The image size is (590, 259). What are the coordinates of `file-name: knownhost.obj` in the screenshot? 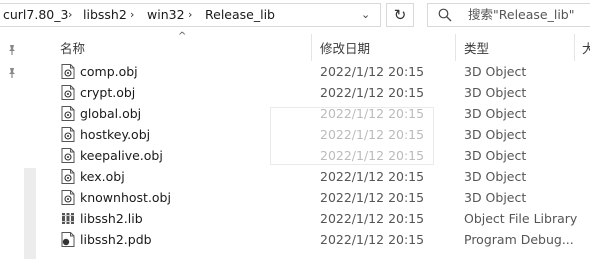 It's located at (125, 197).